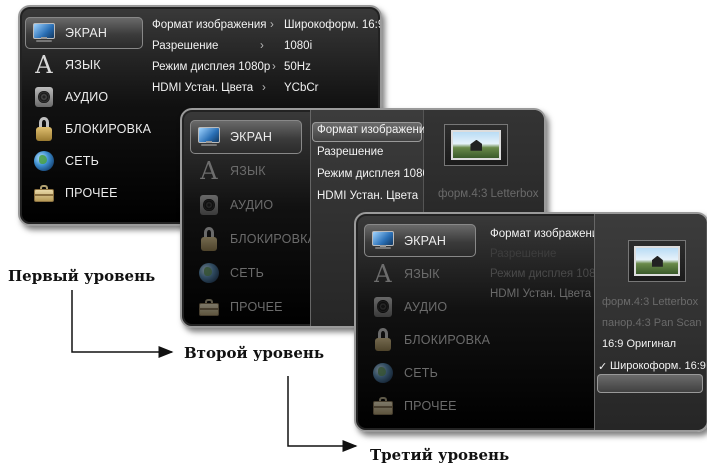 Image resolution: width=707 pixels, height=466 pixels. I want to click on arrow-level2-to-level3, so click(322, 414).